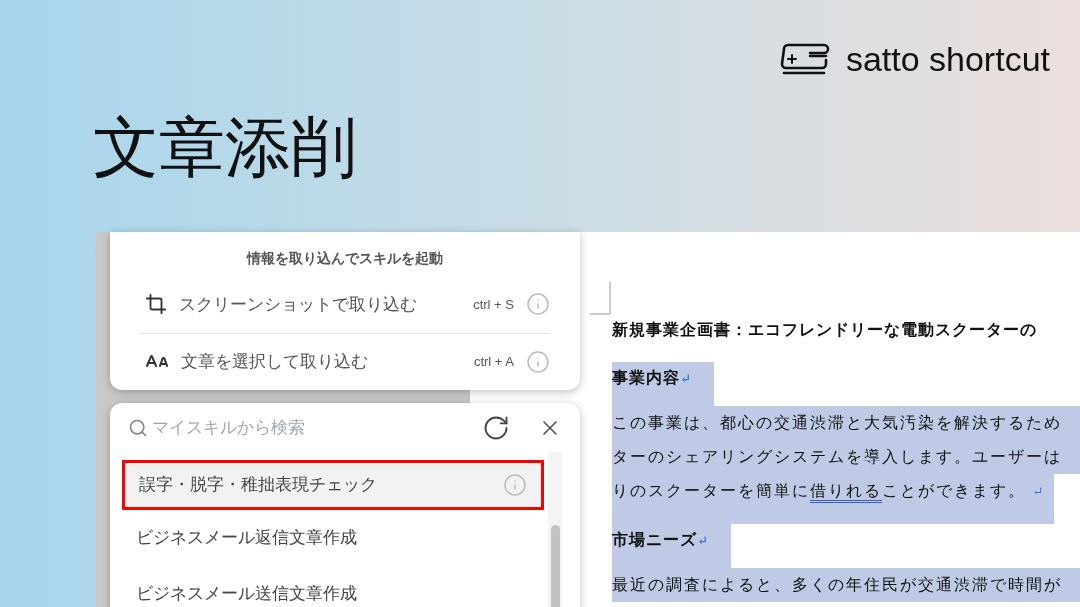 This screenshot has width=1080, height=607. I want to click on crop-mark, so click(600, 298).